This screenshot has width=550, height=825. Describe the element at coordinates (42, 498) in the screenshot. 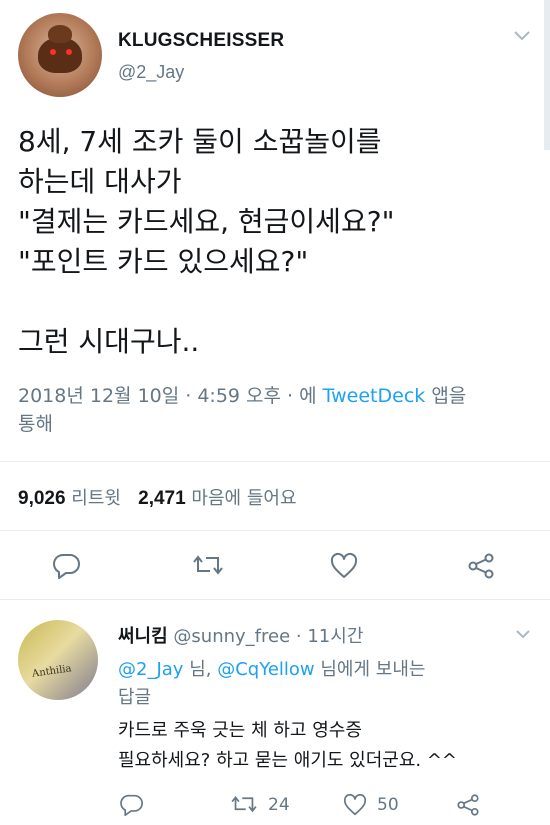

I see `retweet-count: 9,026` at that location.